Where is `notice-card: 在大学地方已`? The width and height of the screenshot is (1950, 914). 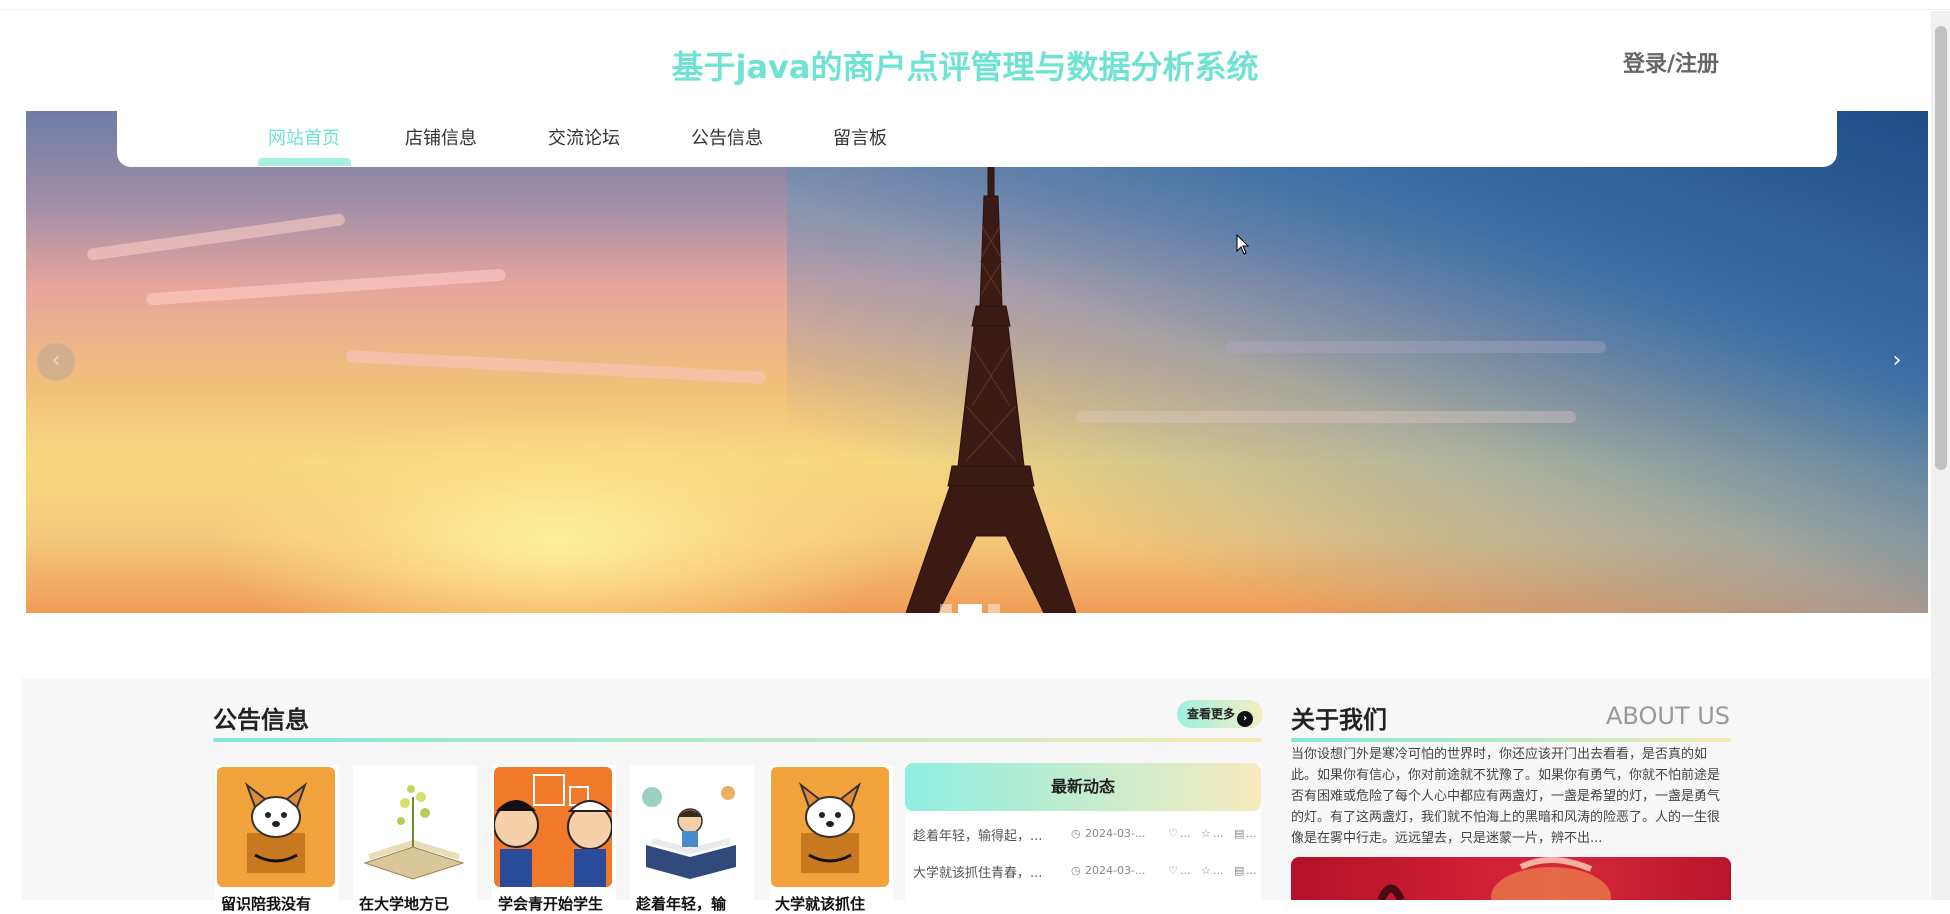
notice-card: 在大学地方已 is located at coordinates (415, 839).